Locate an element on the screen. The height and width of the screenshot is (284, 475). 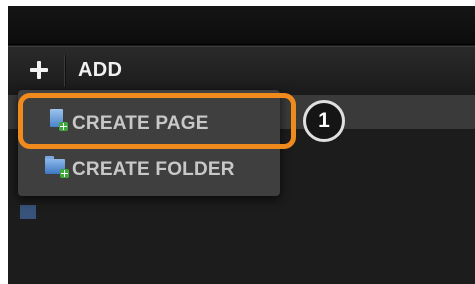
plus-icon is located at coordinates (39, 70).